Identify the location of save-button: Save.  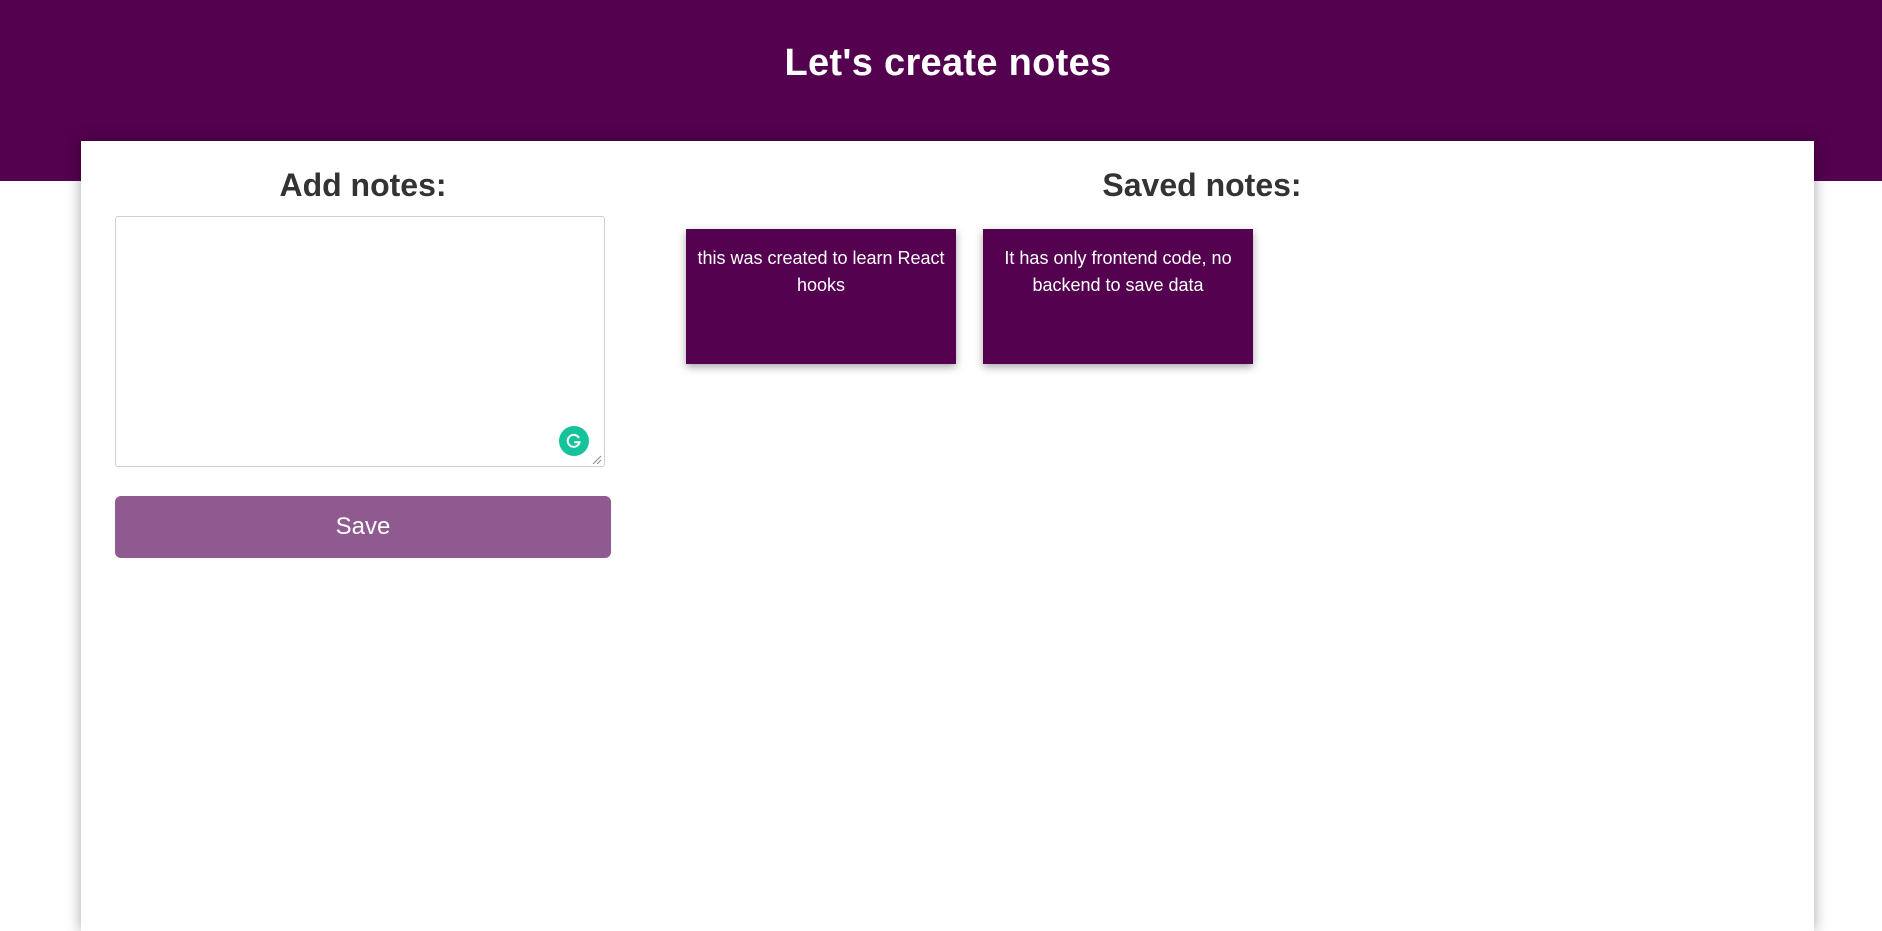
(363, 527).